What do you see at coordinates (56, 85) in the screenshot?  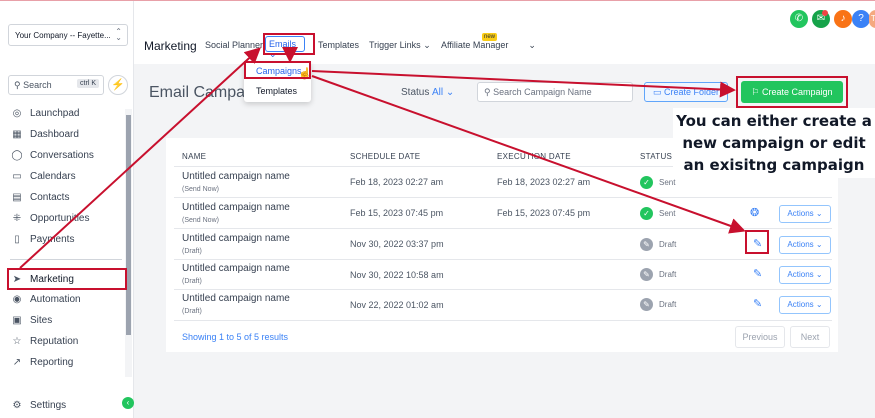 I see `sidebar-search: ⚲ Search ctrl K` at bounding box center [56, 85].